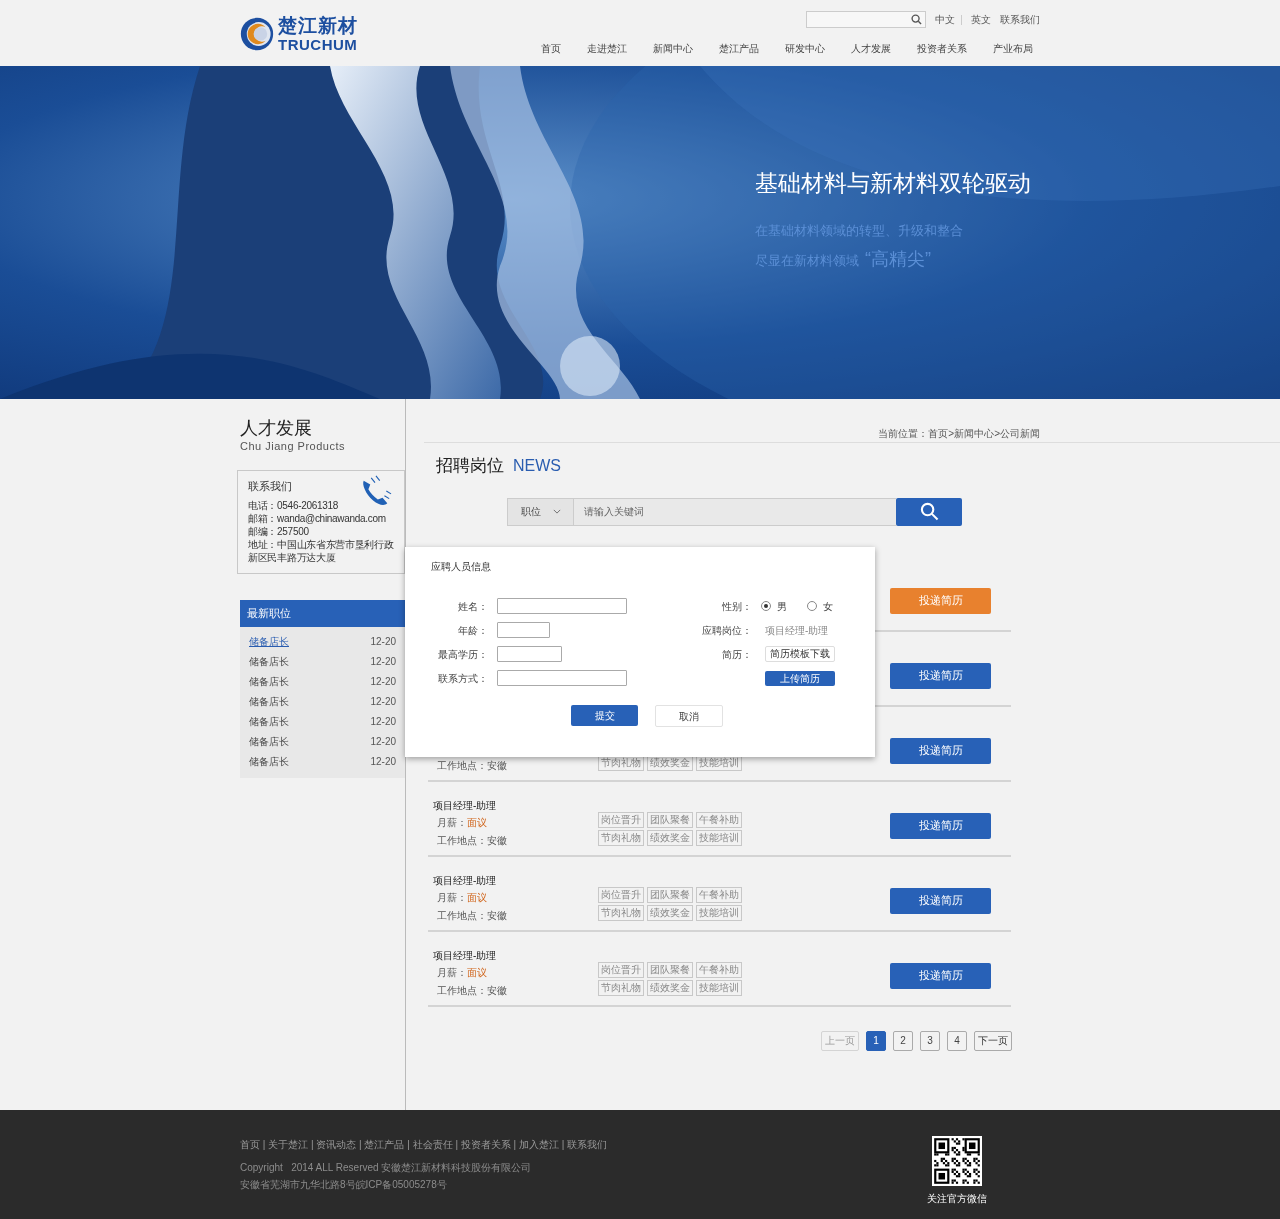 The height and width of the screenshot is (1219, 1280). Describe the element at coordinates (540, 511) in the screenshot. I see `category-select: 职位` at that location.